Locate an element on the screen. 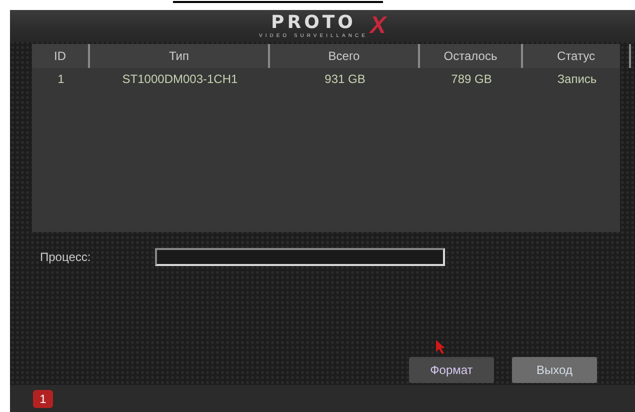 The height and width of the screenshot is (412, 635). table-cell-text: ST1000DM003-1CH1 is located at coordinates (180, 79).